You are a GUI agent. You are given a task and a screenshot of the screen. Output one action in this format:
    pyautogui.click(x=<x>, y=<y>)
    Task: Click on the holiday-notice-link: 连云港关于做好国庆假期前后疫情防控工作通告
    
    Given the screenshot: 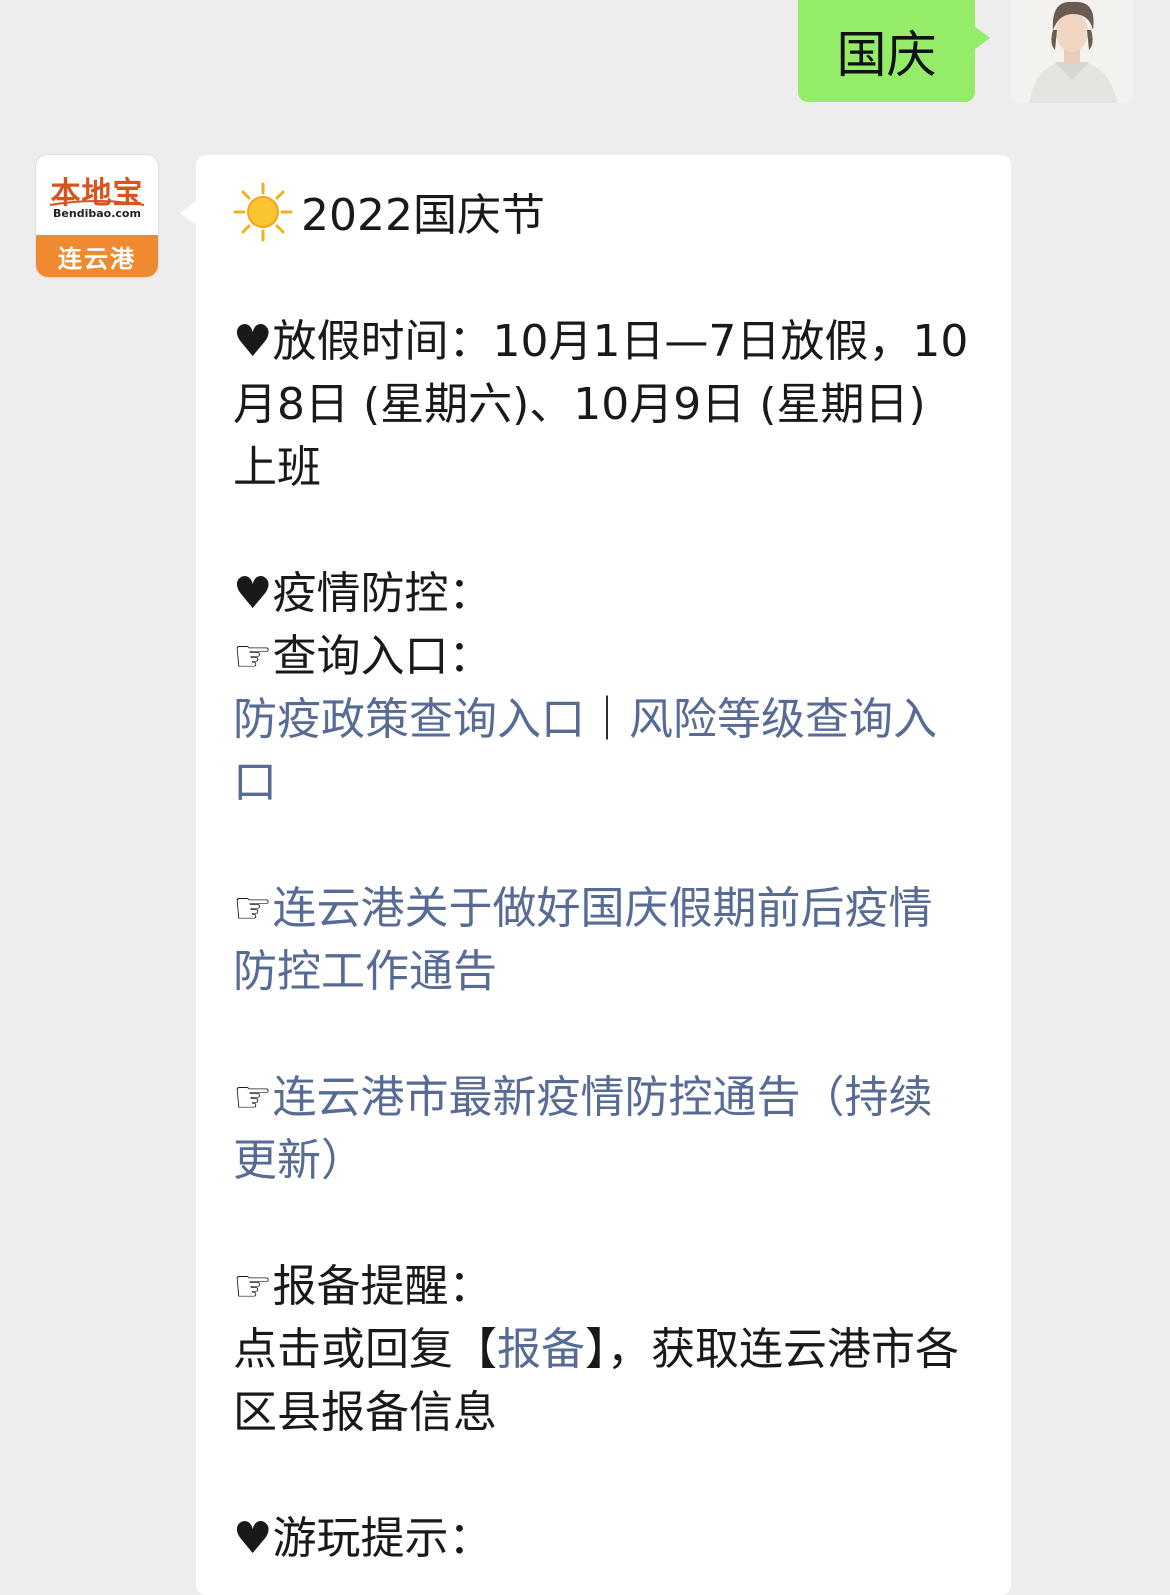 What is the action you would take?
    pyautogui.click(x=582, y=940)
    